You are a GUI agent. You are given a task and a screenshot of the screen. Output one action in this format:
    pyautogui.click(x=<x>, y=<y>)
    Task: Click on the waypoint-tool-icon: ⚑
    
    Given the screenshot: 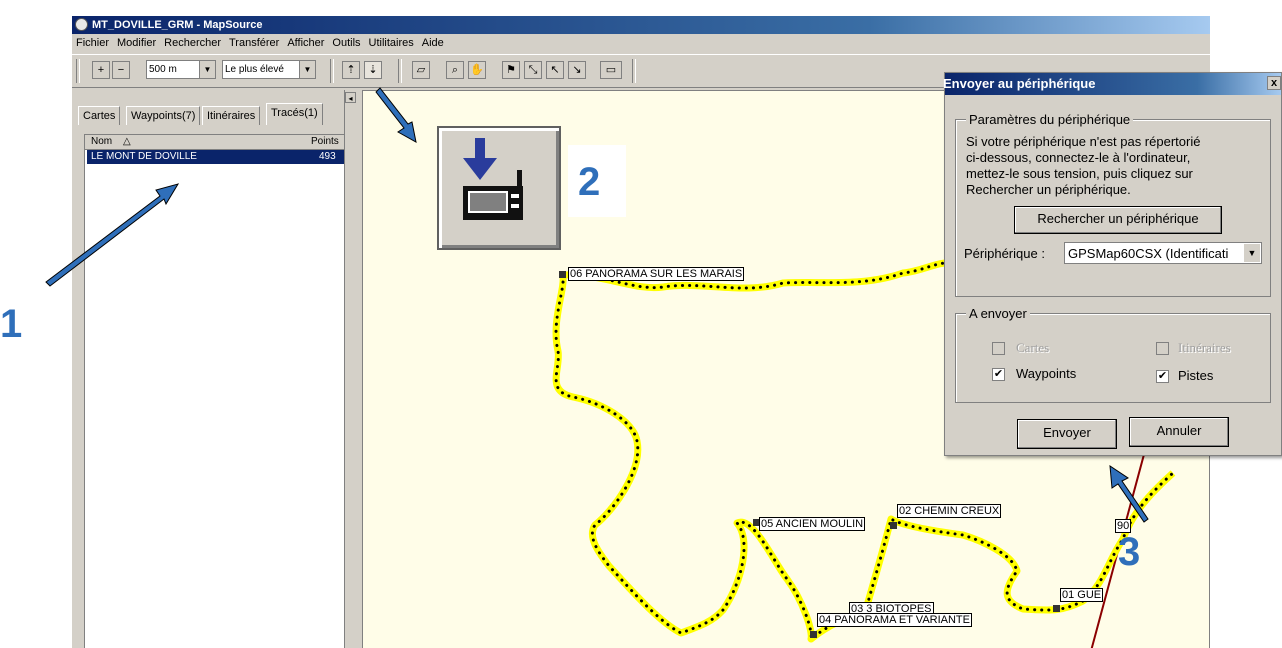 What is the action you would take?
    pyautogui.click(x=511, y=70)
    